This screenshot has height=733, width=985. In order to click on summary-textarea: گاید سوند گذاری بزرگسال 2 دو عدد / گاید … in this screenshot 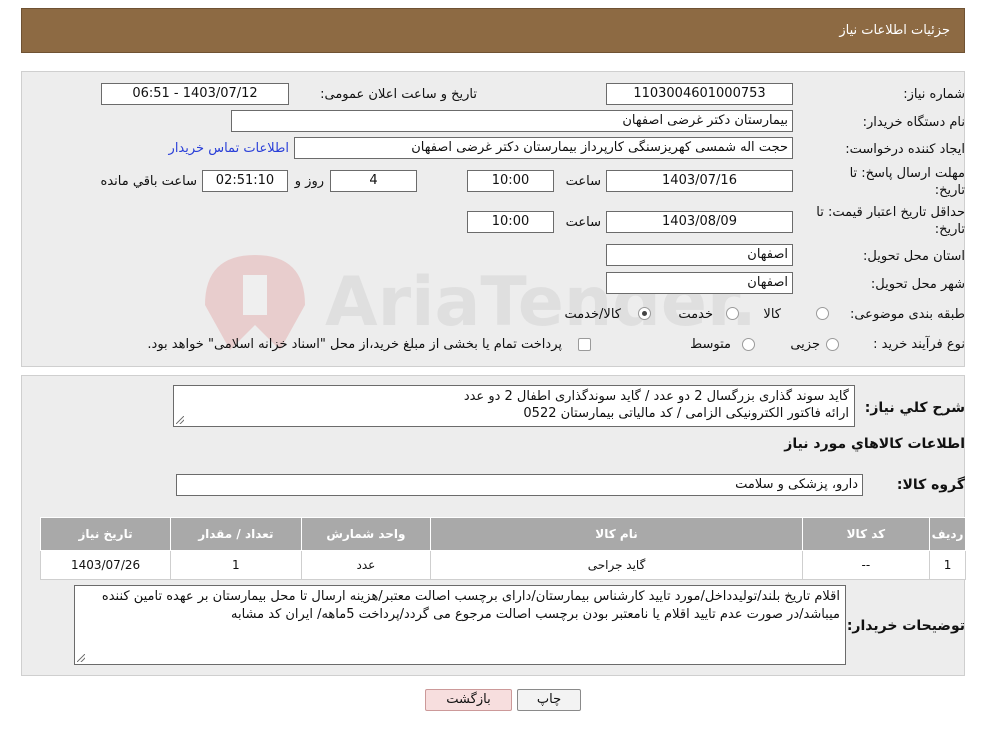, I will do `click(514, 406)`.